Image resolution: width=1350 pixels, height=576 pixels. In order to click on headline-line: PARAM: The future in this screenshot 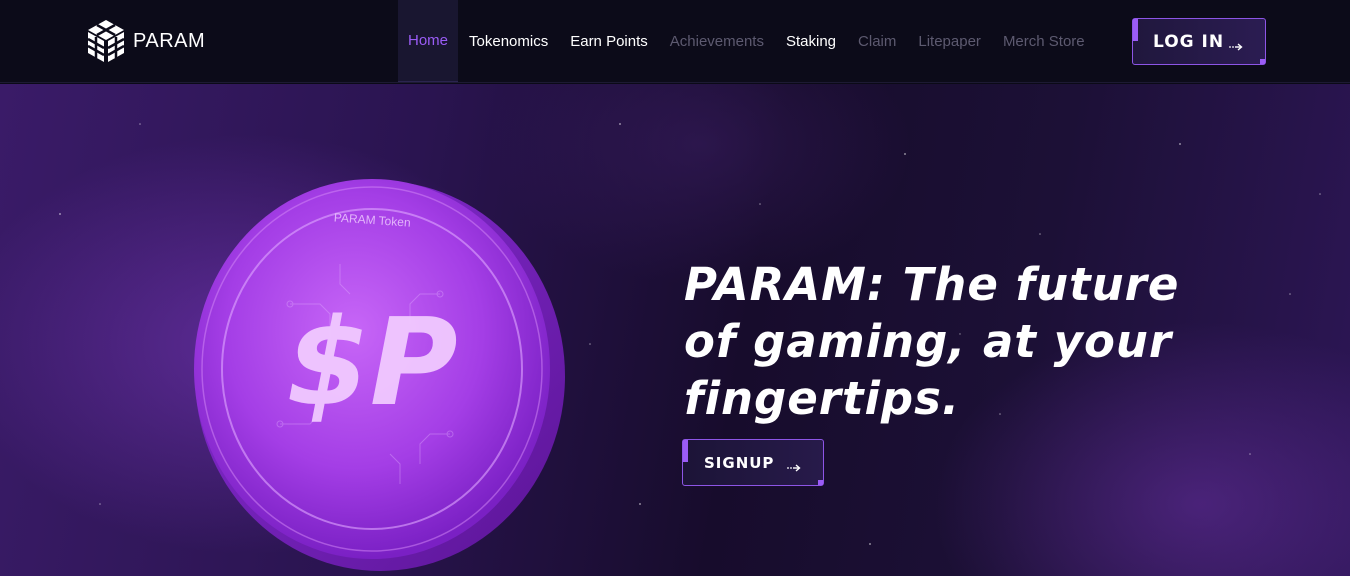, I will do `click(932, 284)`.